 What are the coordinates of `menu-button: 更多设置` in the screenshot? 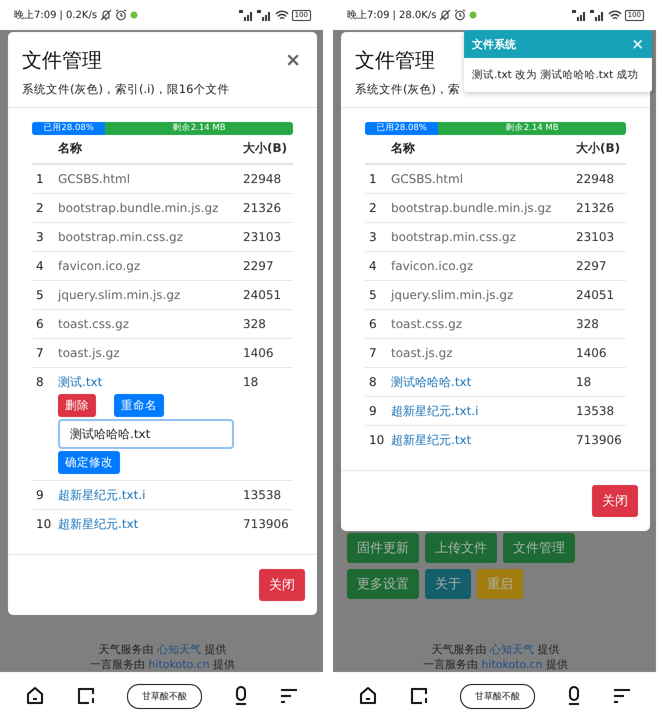 It's located at (383, 584).